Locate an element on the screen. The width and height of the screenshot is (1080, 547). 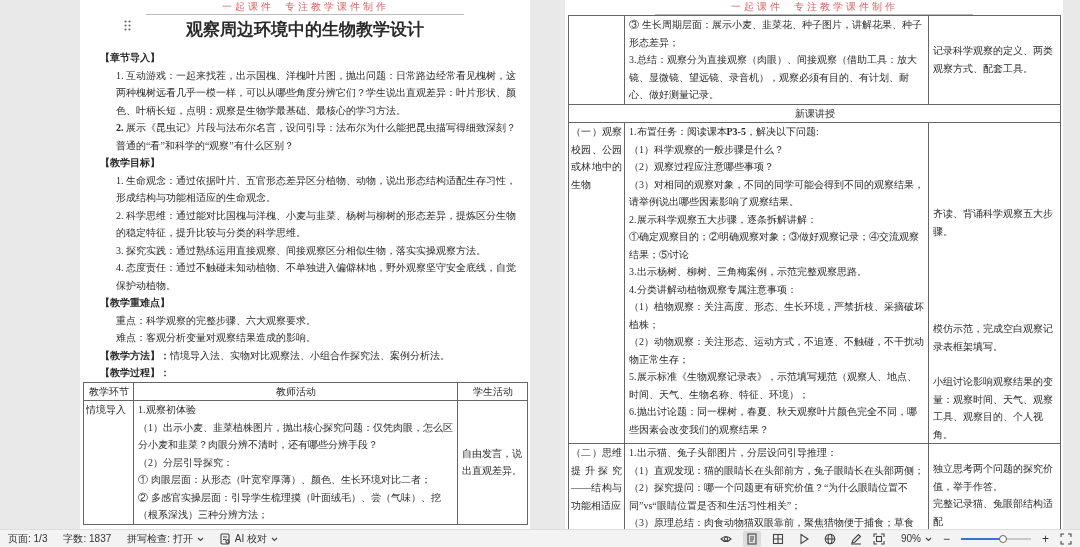
section-header: 新课讲授 is located at coordinates (814, 113).